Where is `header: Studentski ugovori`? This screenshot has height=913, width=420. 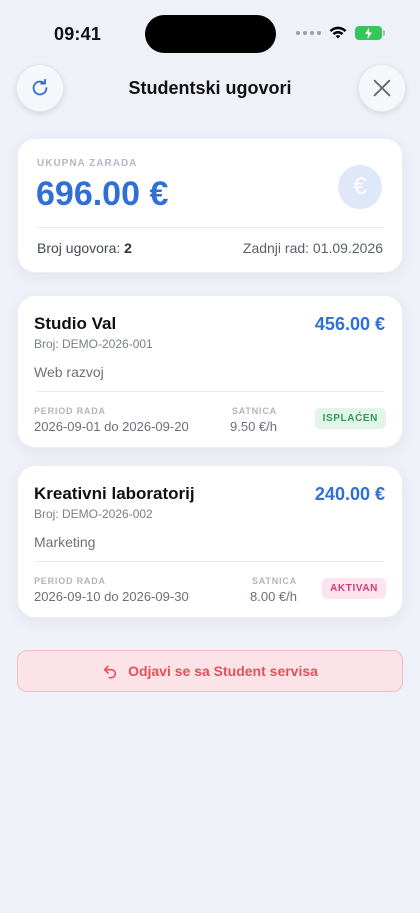
header: Studentski ugovori is located at coordinates (210, 88).